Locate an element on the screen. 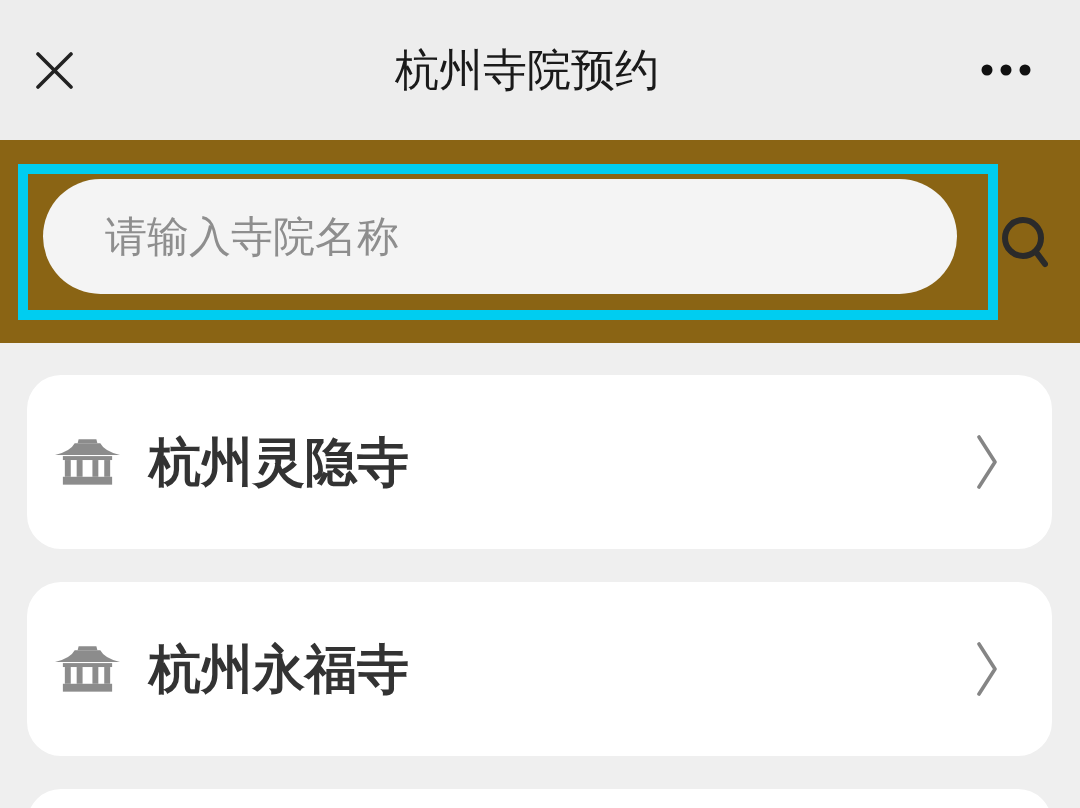  temple-name: 杭州灵隐寺 is located at coordinates (279, 462).